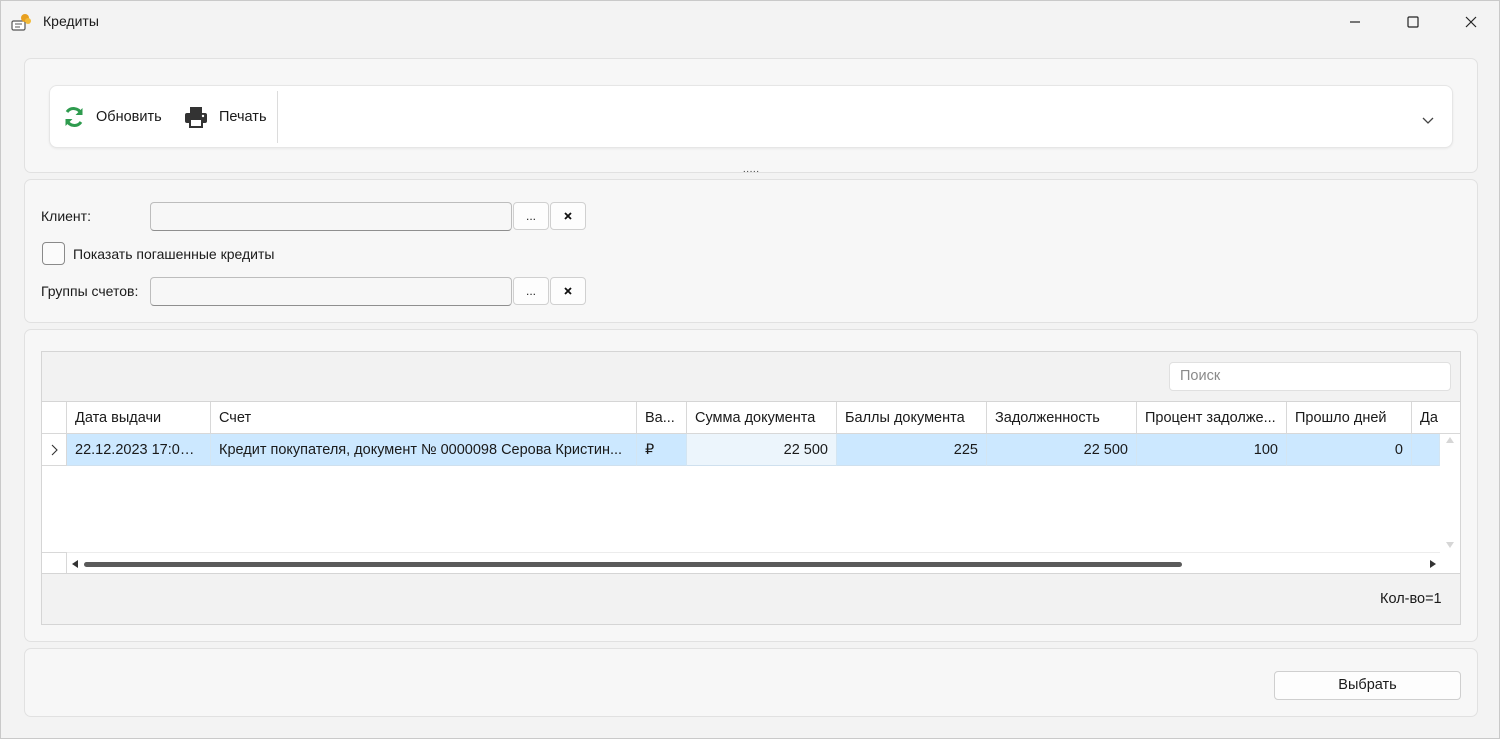  What do you see at coordinates (1433, 564) in the screenshot?
I see `scroll-right-icon` at bounding box center [1433, 564].